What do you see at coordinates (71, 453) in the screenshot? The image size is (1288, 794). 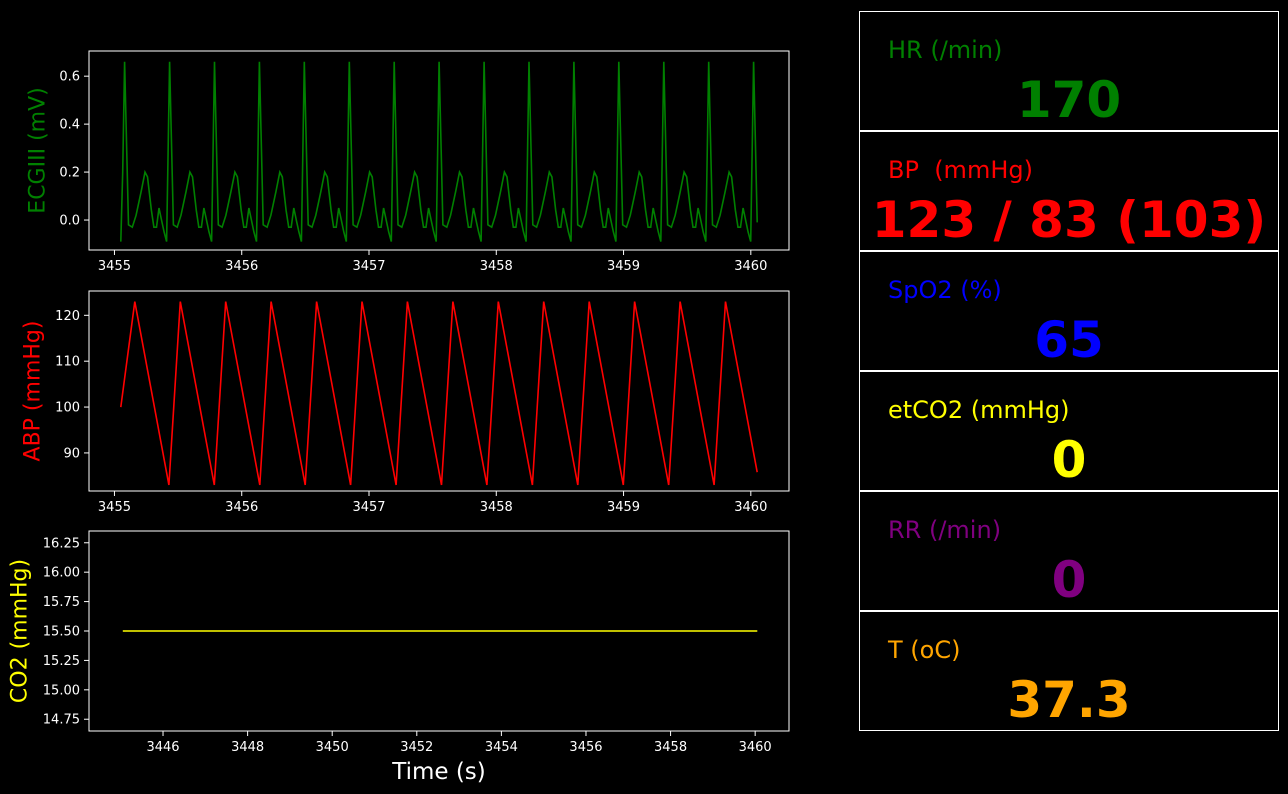 I see `y-tick-label-abp: 90` at bounding box center [71, 453].